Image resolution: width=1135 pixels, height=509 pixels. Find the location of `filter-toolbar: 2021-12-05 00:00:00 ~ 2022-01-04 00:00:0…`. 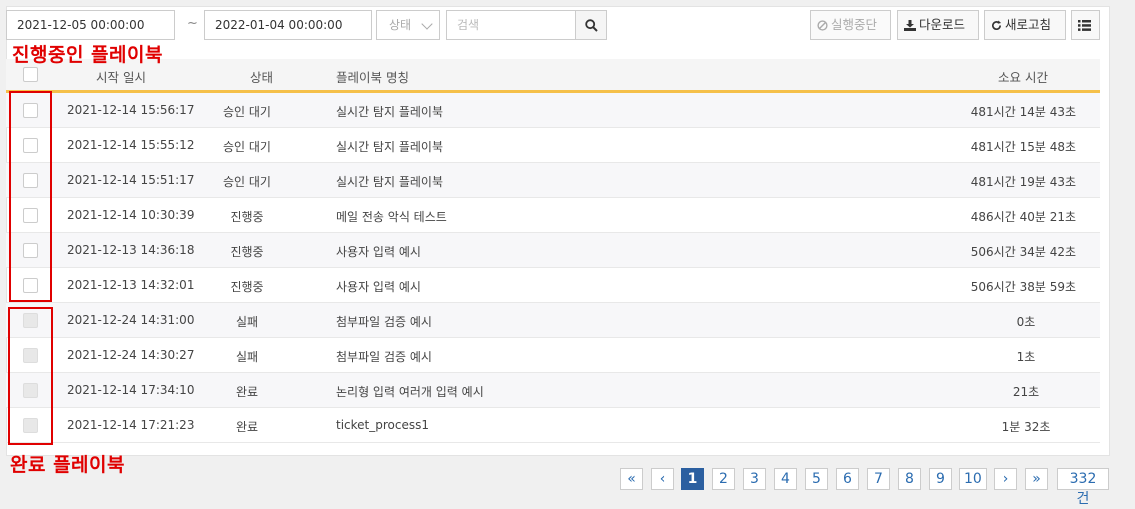

filter-toolbar: 2021-12-05 00:00:00 ~ 2022-01-04 00:00:0… is located at coordinates (553, 25).